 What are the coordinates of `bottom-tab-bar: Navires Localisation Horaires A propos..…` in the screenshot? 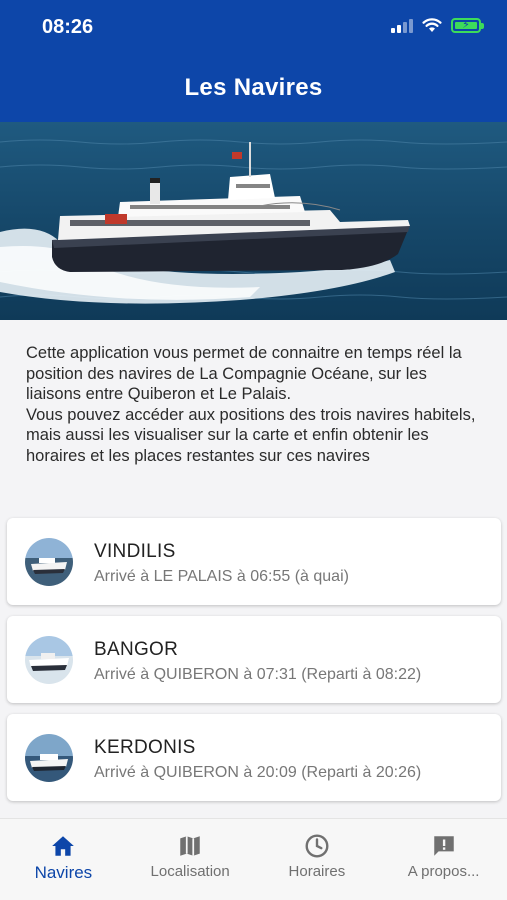 It's located at (253, 859).